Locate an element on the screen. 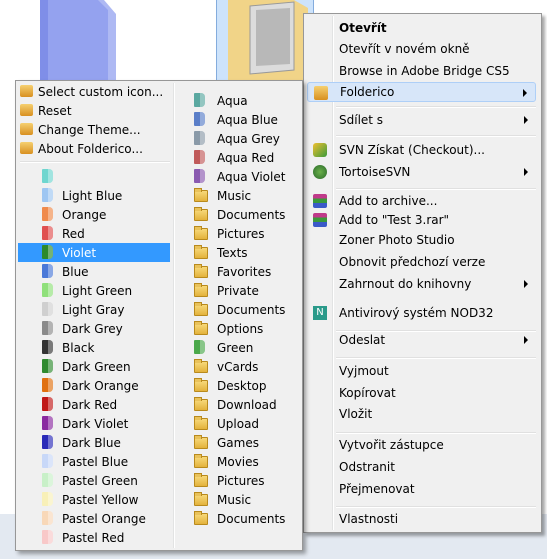 The height and width of the screenshot is (559, 547). color-option-pastel-blue: Pastel Blue is located at coordinates (94, 461).